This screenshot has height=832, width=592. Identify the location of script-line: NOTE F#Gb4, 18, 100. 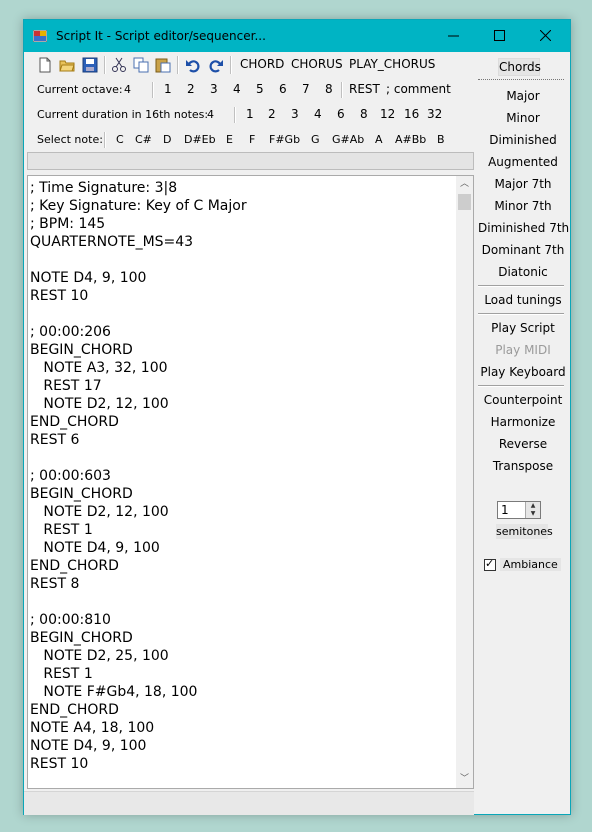
(243, 692).